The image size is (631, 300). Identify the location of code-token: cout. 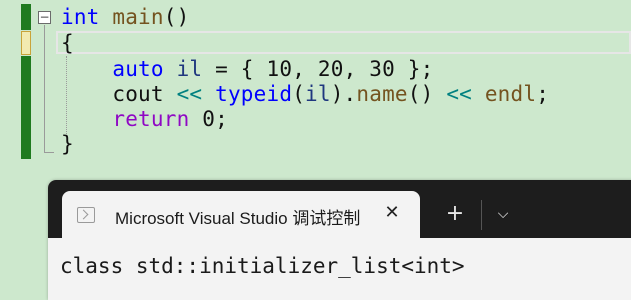
(119, 94).